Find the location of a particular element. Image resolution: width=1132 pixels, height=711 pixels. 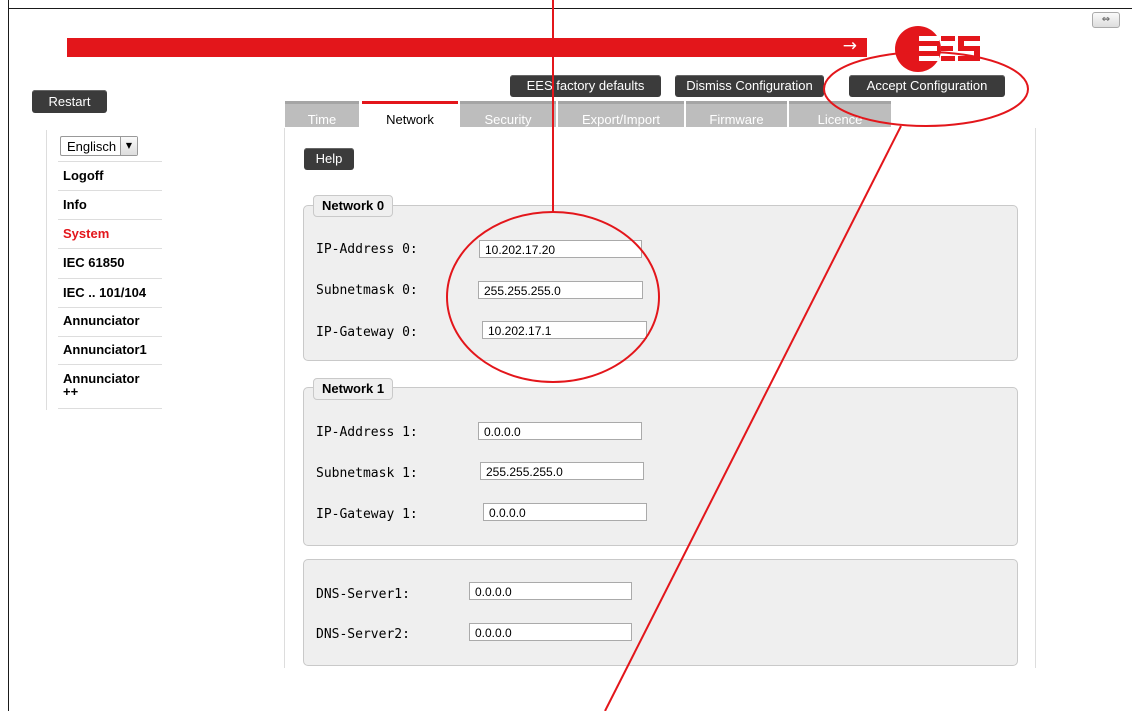

ip-address0-label: IP-Address 0: is located at coordinates (367, 249).